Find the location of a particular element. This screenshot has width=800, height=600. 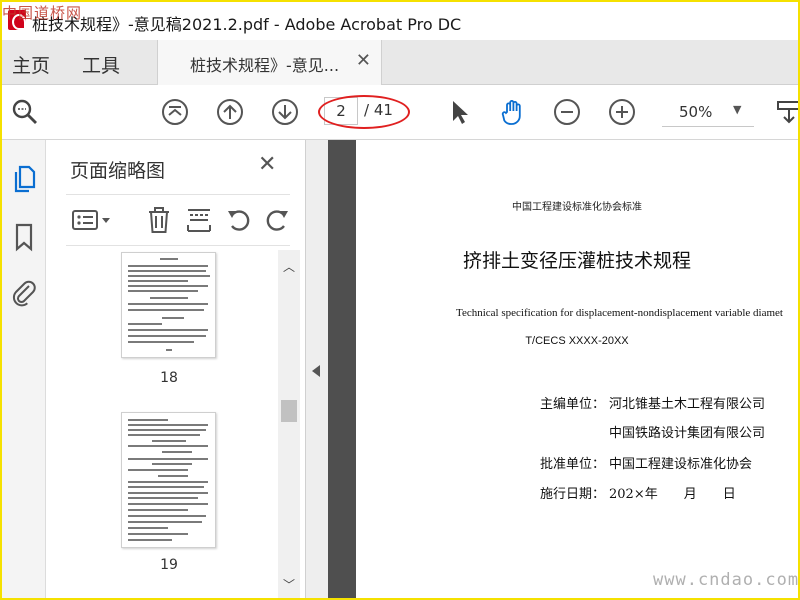

scroll-mode-icon is located at coordinates (785, 112).